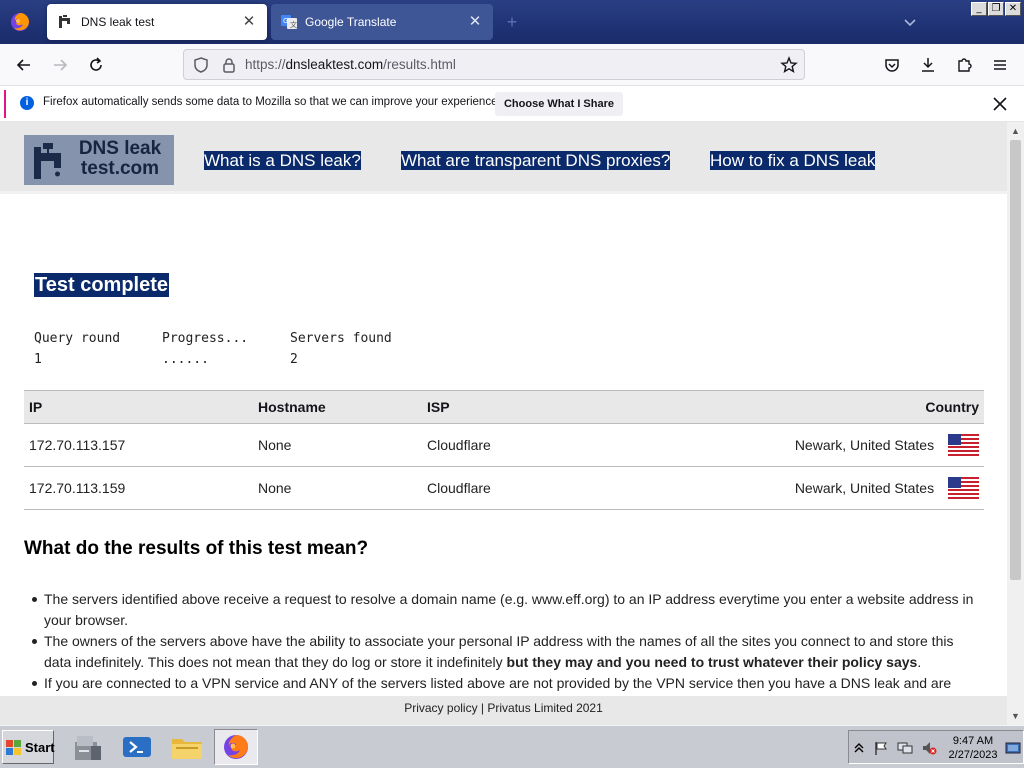  I want to click on tracking-protection-shield-icon, so click(201, 65).